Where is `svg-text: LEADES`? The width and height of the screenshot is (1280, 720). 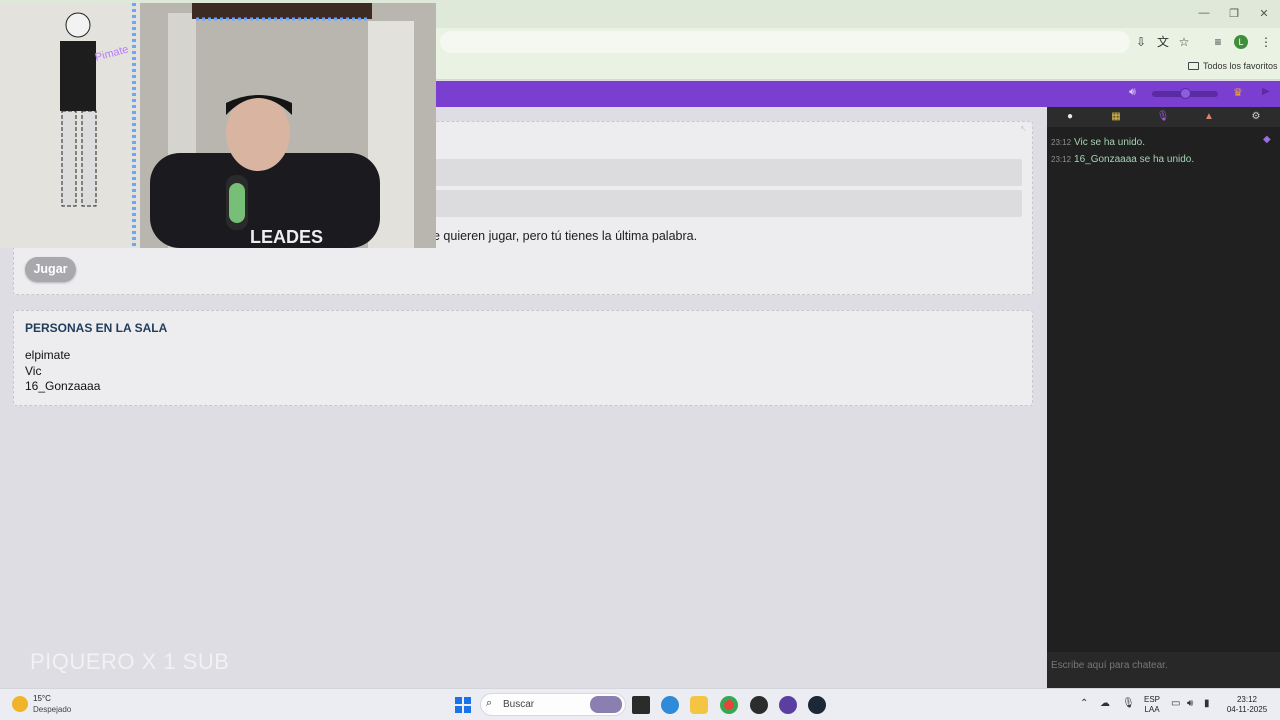 svg-text: LEADES is located at coordinates (286, 237).